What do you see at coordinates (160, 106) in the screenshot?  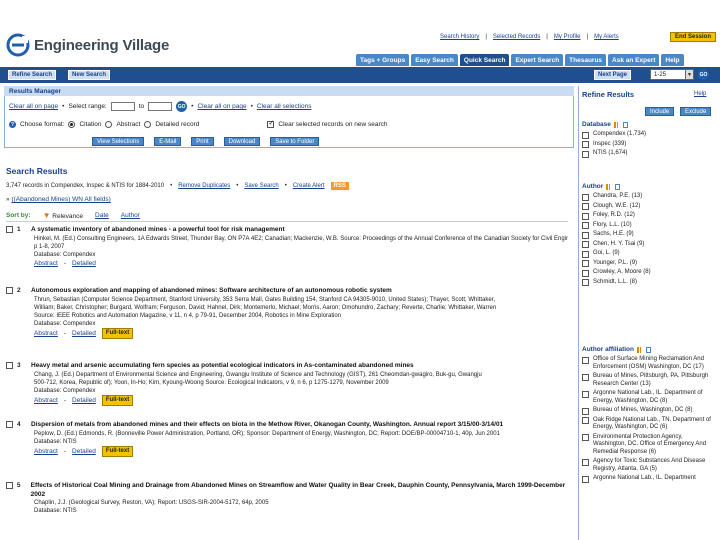 I see `range-to-input` at bounding box center [160, 106].